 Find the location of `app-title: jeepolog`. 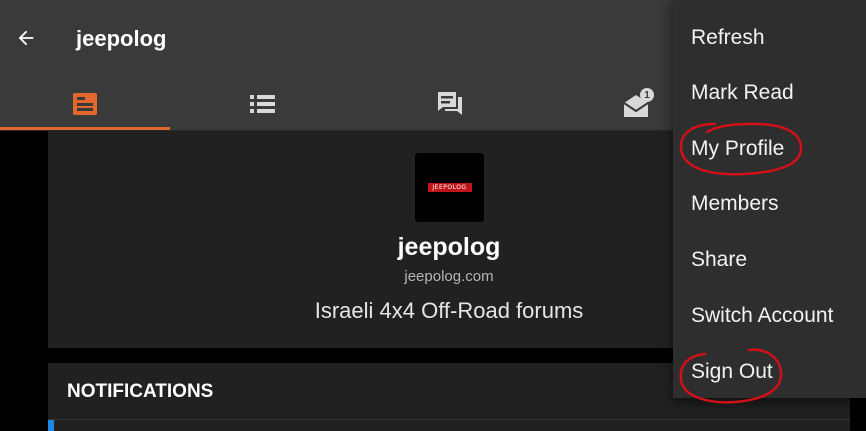

app-title: jeepolog is located at coordinates (121, 38).